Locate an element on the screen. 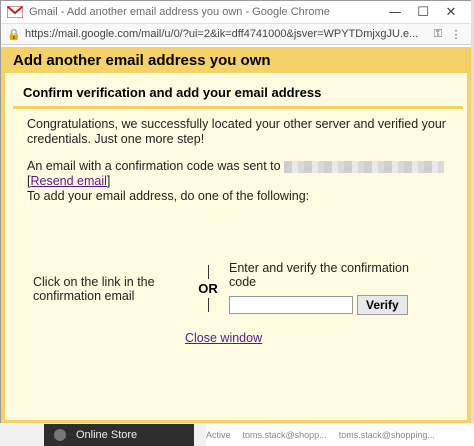 The height and width of the screenshot is (446, 474). resend-wrapper: [Resend email] is located at coordinates (68, 181).